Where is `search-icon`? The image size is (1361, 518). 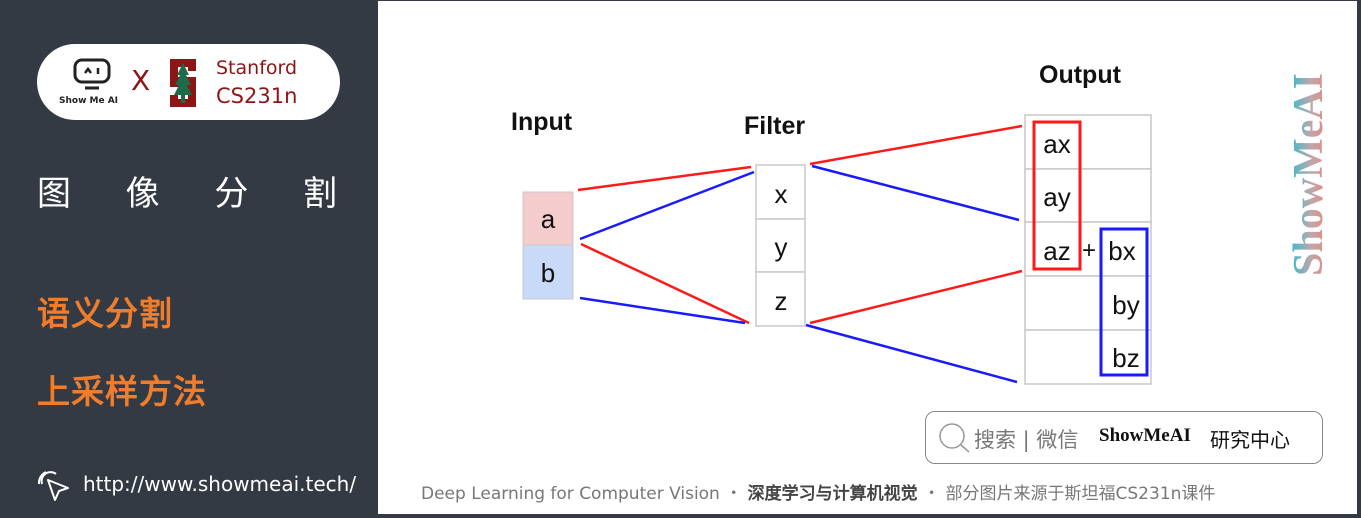 search-icon is located at coordinates (954, 438).